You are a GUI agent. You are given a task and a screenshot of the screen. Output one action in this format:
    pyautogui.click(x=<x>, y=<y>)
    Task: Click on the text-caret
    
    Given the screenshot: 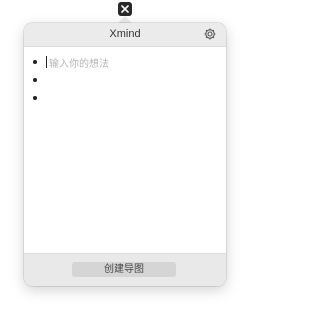 What is the action you would take?
    pyautogui.click(x=46, y=62)
    